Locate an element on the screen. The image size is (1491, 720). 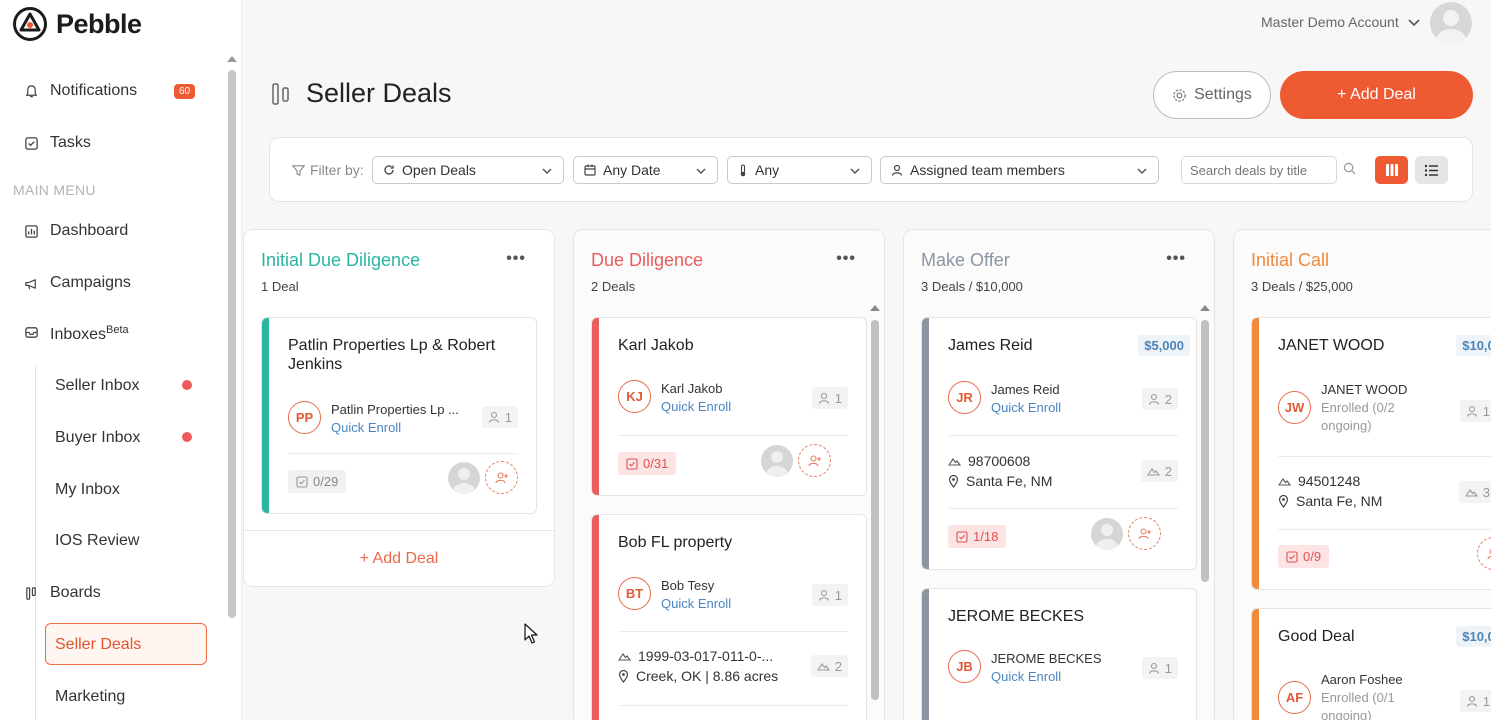
property-location: Santa Fe, NM is located at coordinates (1009, 481).